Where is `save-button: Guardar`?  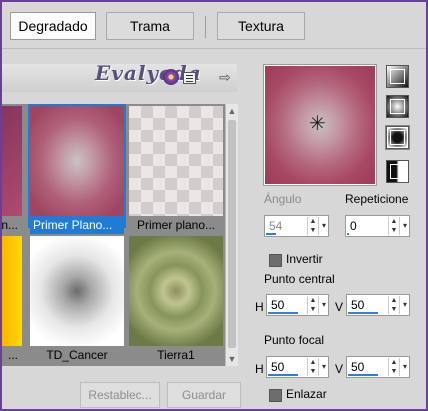
save-button: Guardar is located at coordinates (204, 395).